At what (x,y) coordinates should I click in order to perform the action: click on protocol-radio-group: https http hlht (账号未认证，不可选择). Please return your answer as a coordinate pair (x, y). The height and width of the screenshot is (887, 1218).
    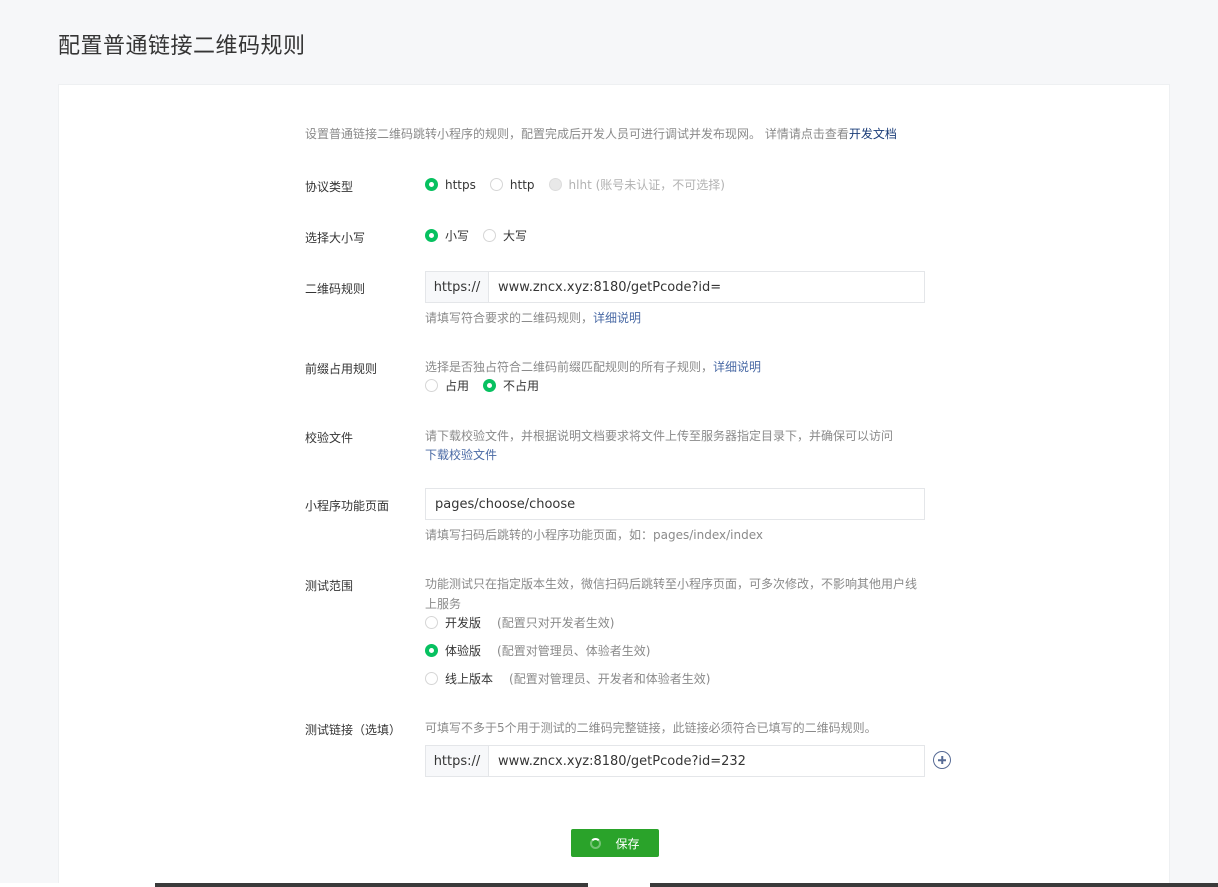
    Looking at the image, I should click on (582, 184).